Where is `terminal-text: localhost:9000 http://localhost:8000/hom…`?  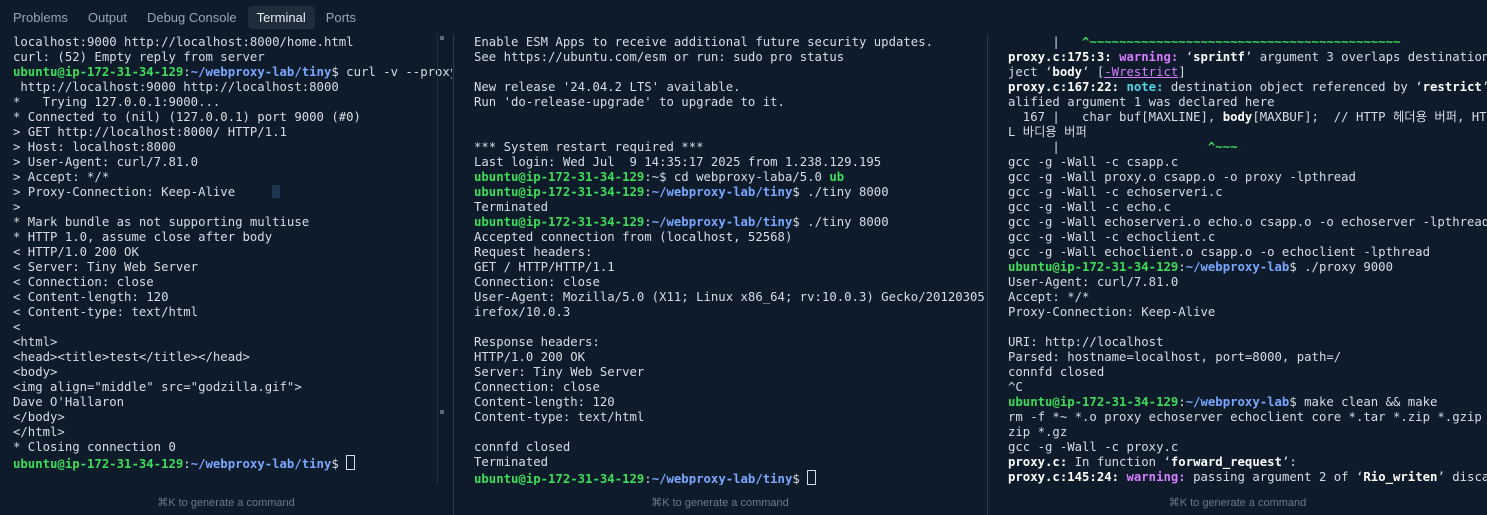
terminal-text: localhost:9000 http://localhost:8000/hom… is located at coordinates (183, 42).